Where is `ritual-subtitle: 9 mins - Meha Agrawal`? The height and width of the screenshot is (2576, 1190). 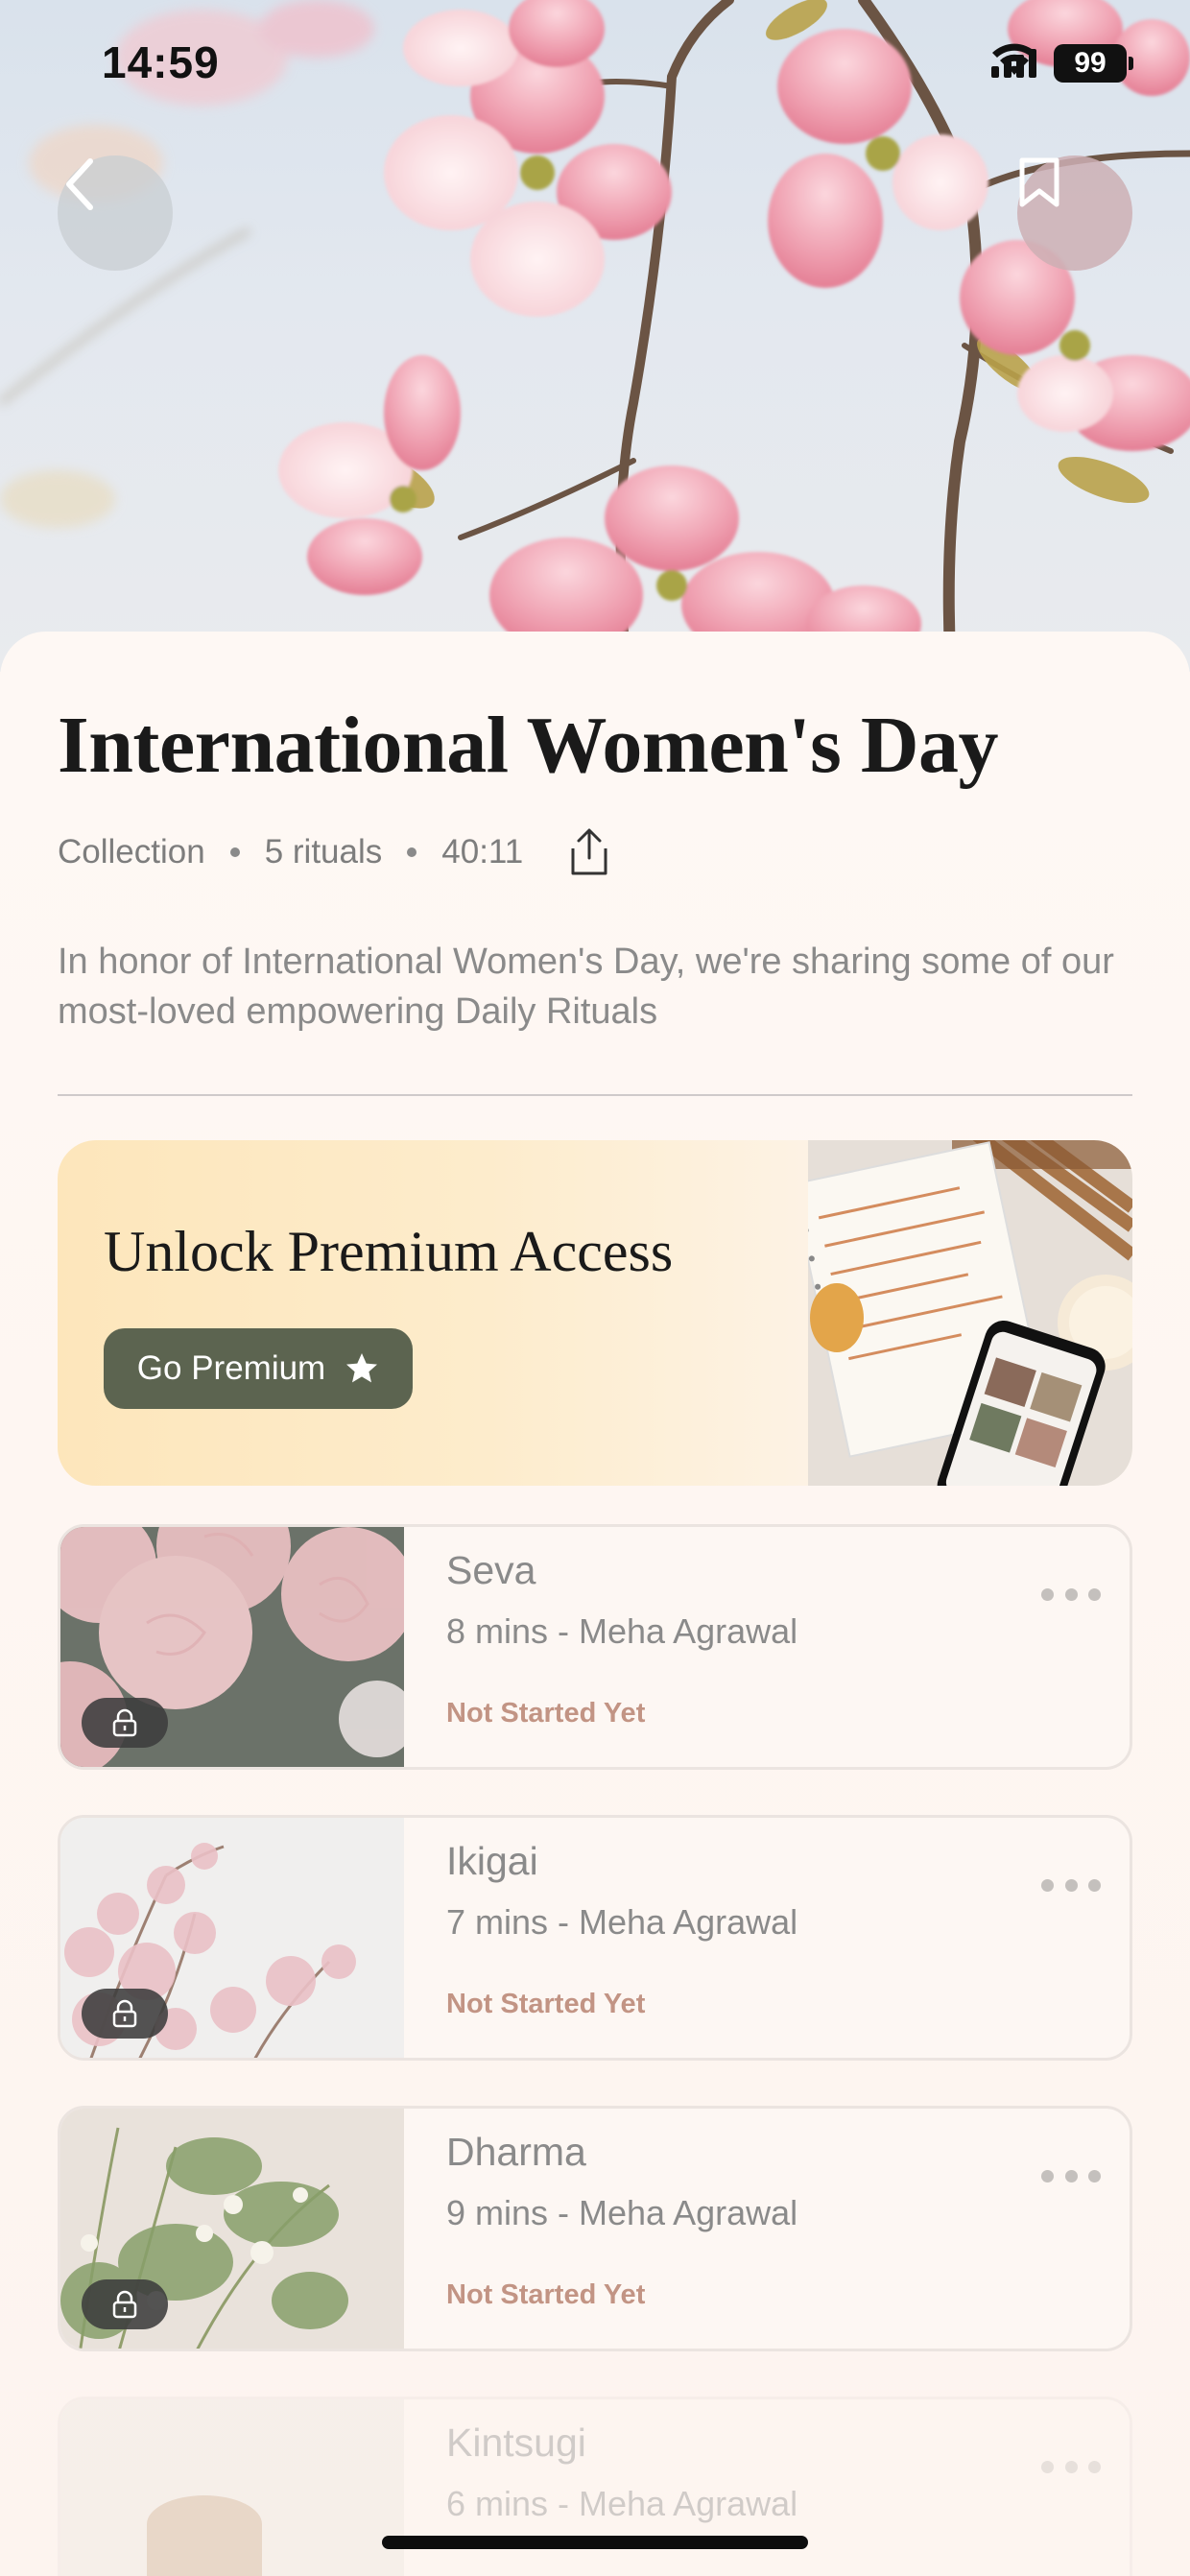
ritual-subtitle: 9 mins - Meha Agrawal is located at coordinates (622, 2212).